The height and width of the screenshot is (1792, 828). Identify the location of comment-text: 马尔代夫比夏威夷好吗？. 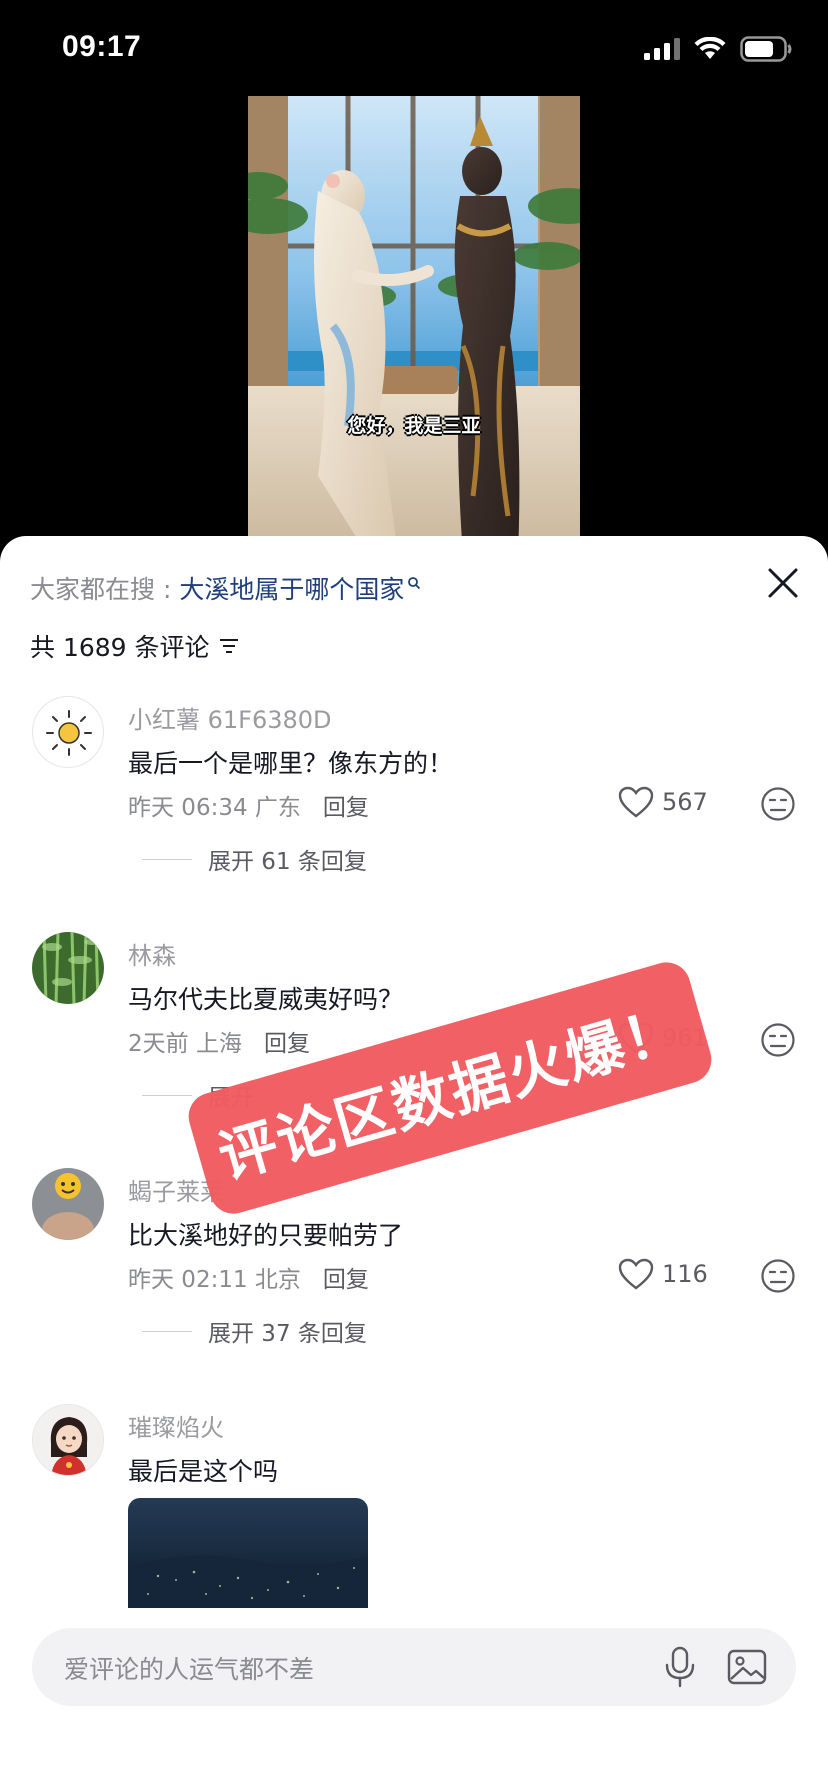
(266, 999).